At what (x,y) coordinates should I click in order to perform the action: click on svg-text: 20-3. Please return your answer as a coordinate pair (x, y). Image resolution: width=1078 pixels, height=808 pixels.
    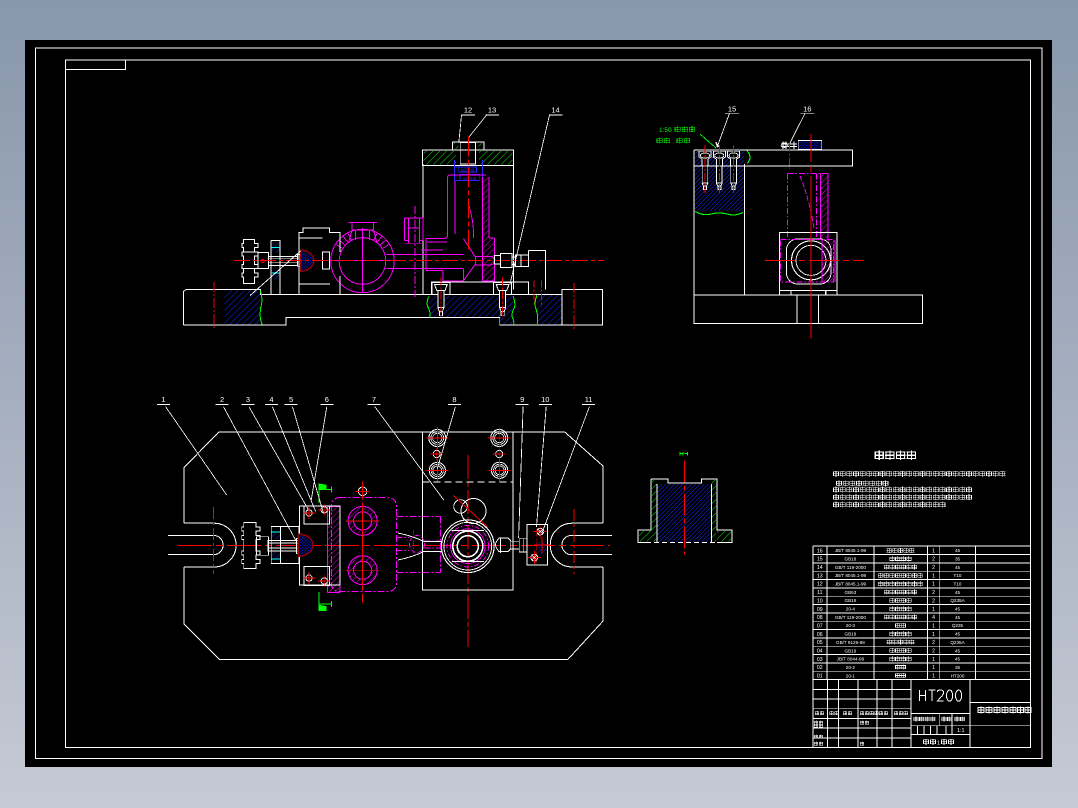
    Looking at the image, I should click on (851, 625).